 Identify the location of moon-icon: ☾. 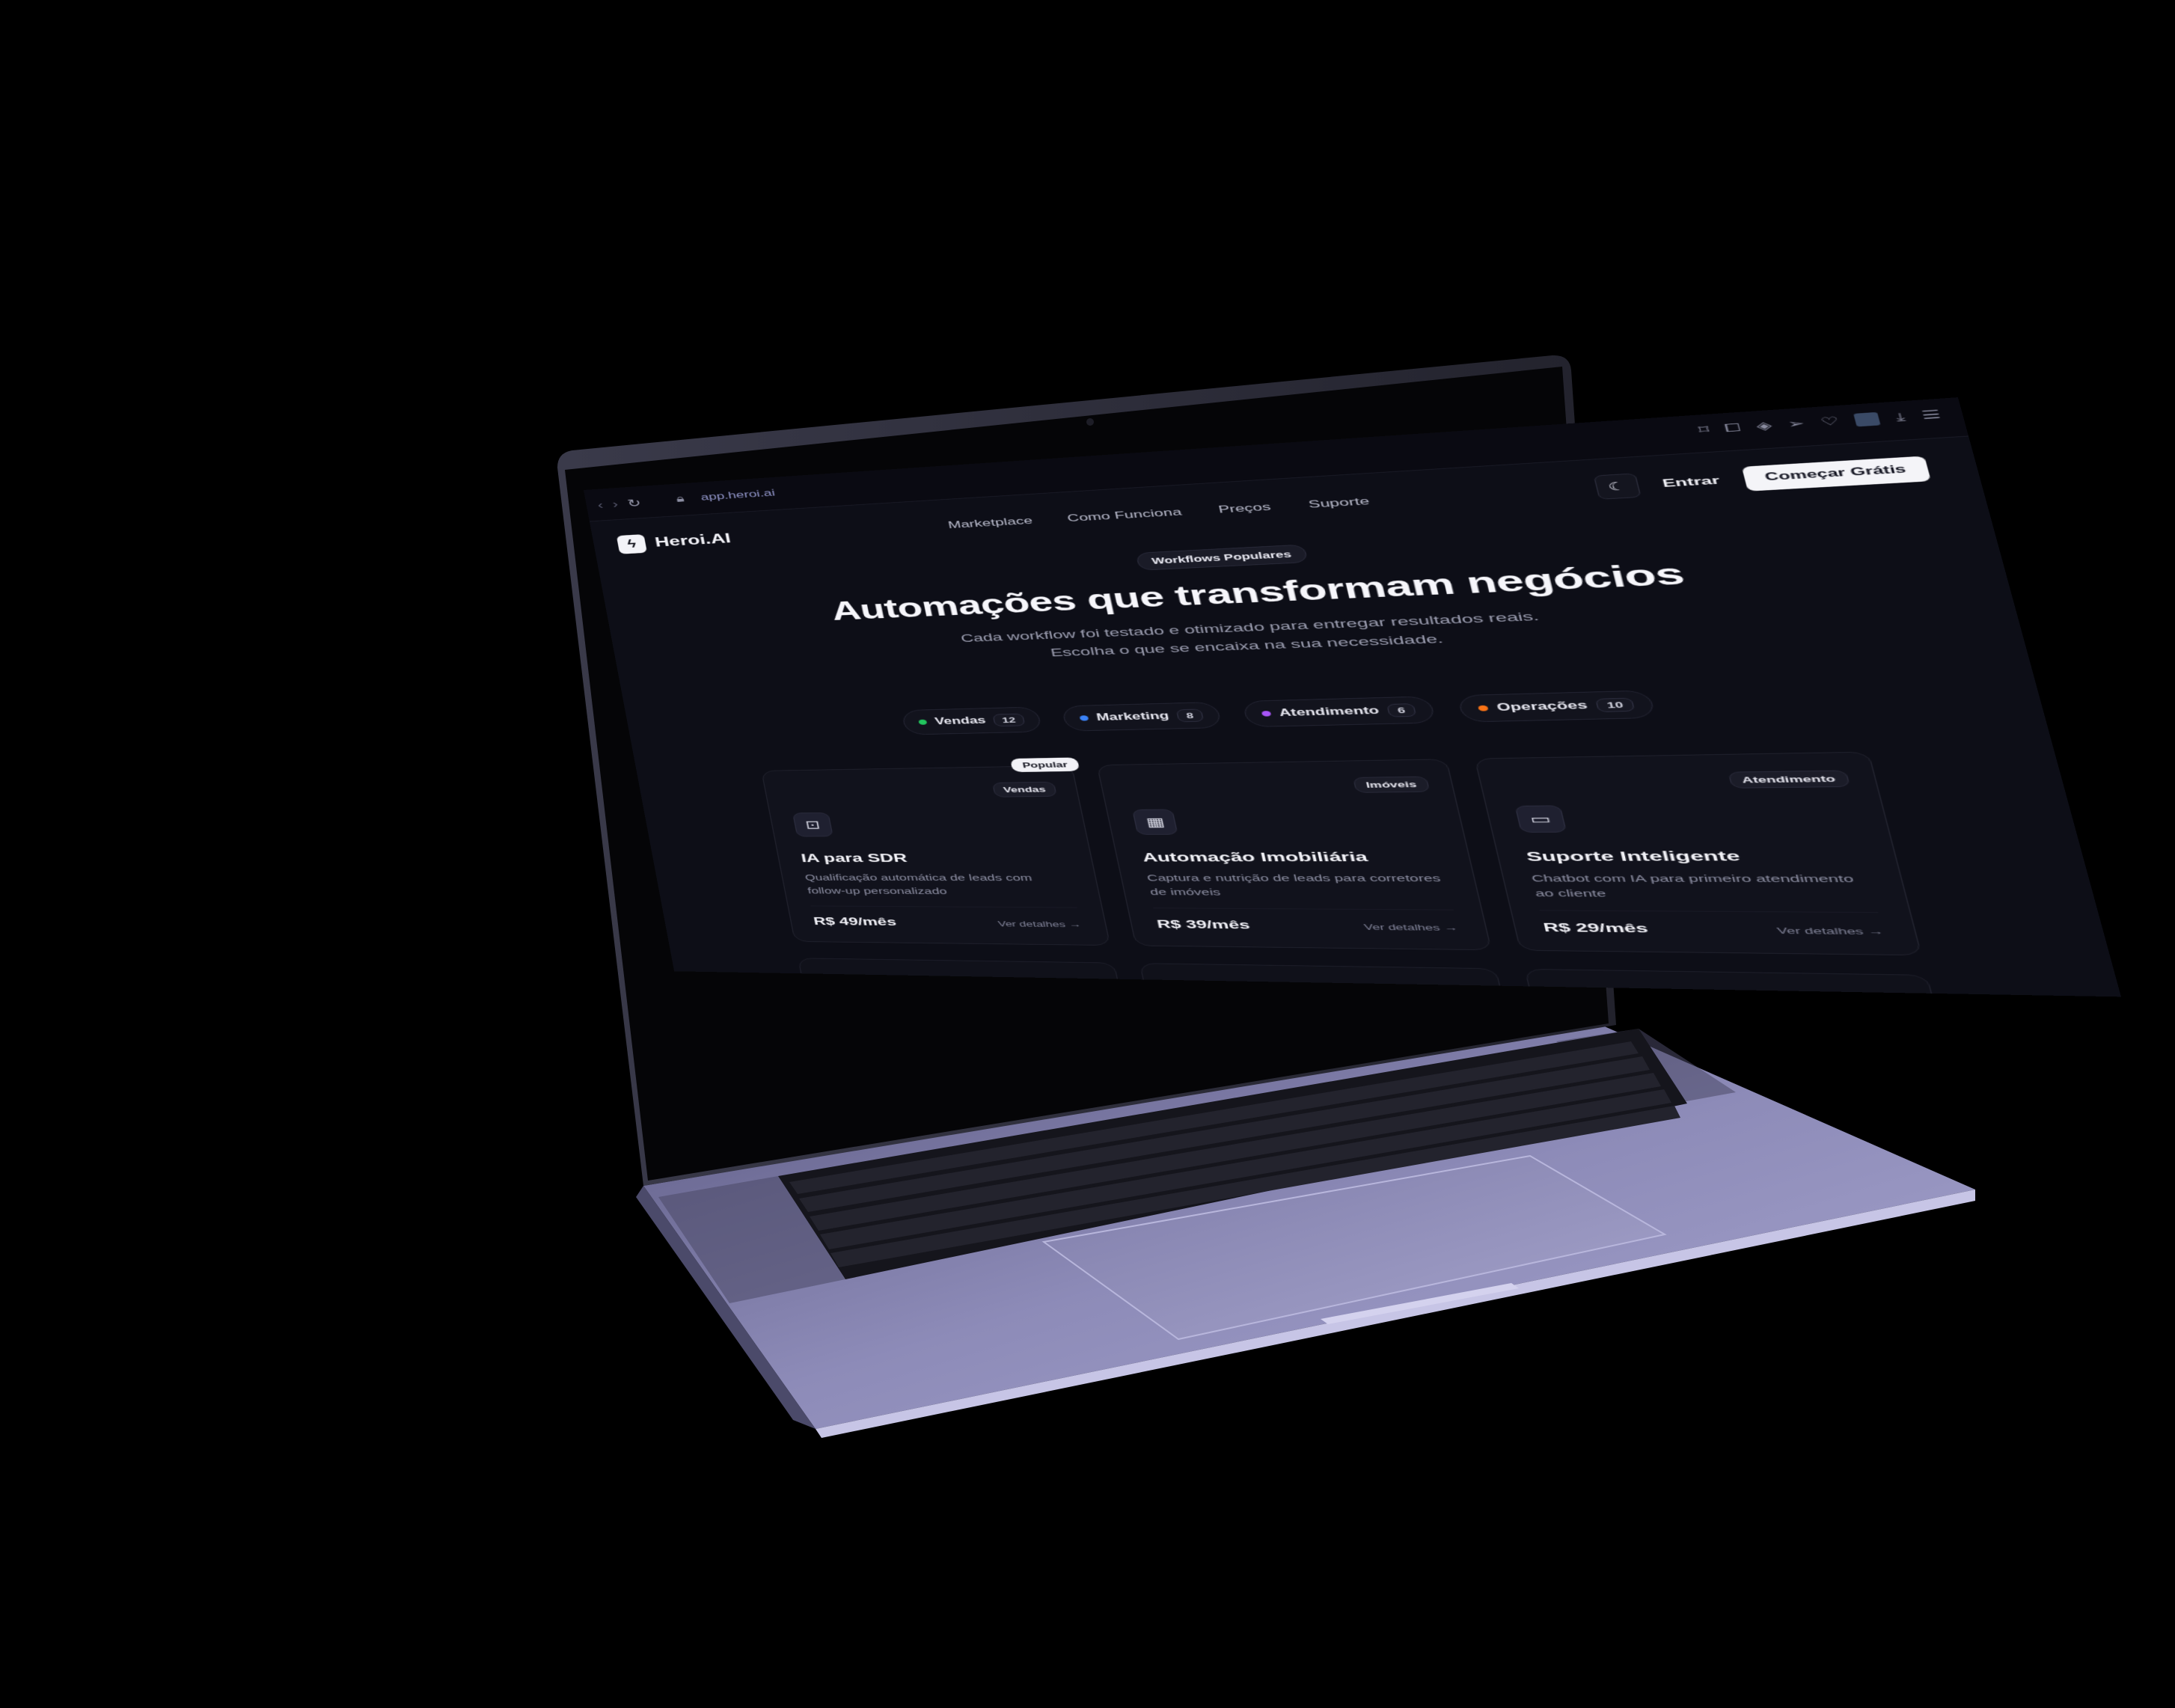
(1617, 486).